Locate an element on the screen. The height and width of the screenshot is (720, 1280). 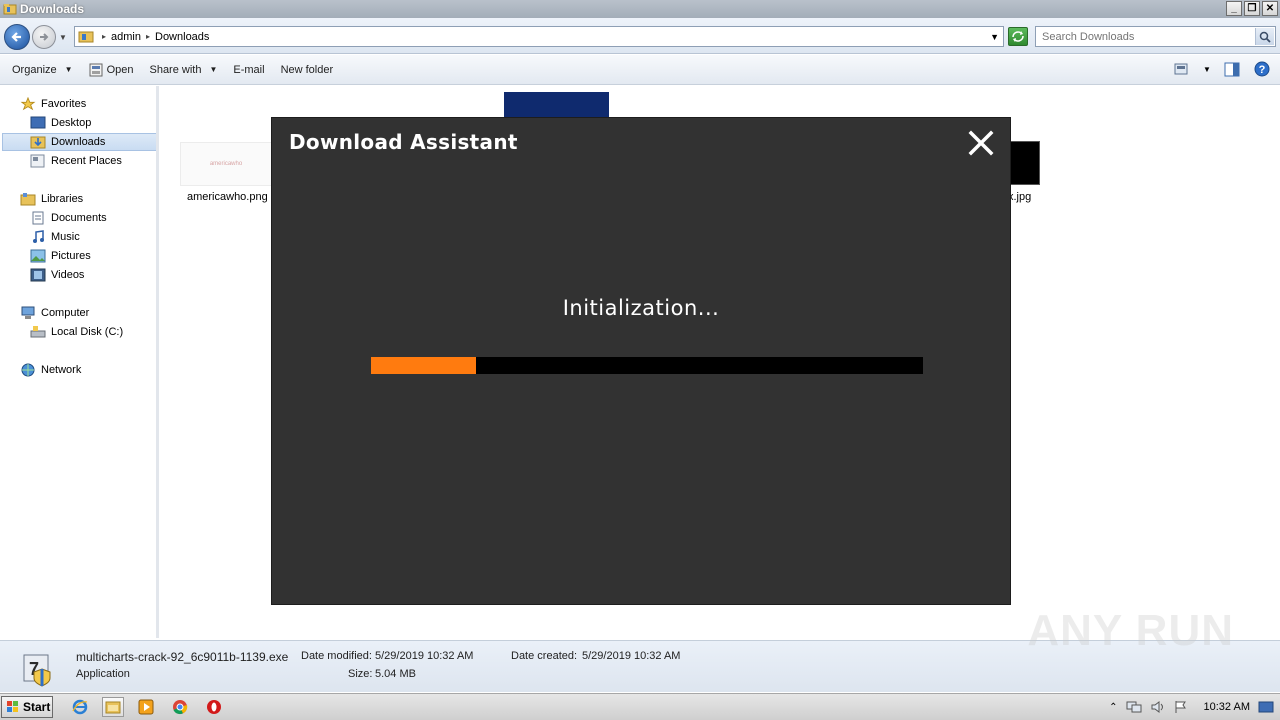
new-folder-label: New folder is located at coordinates (307, 69).